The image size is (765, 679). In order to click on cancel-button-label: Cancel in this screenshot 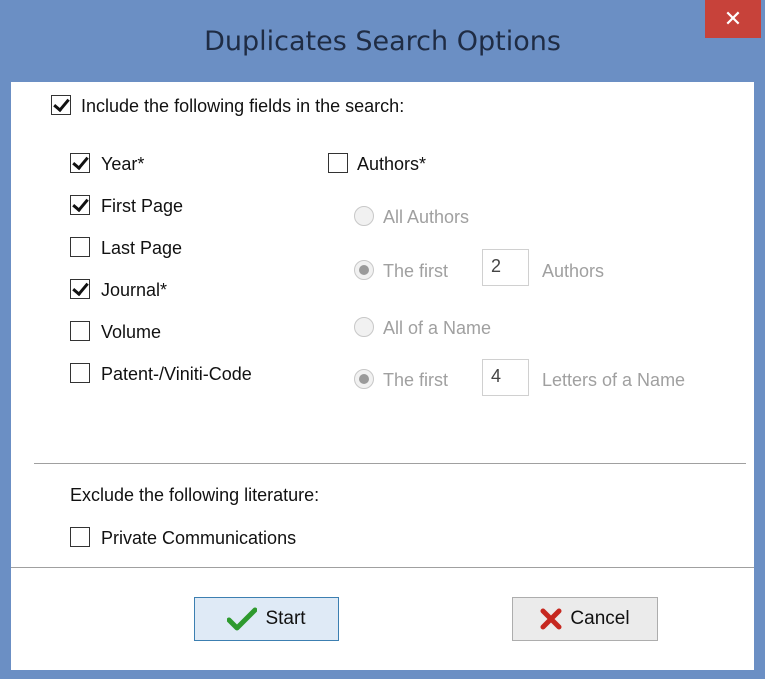, I will do `click(600, 618)`.